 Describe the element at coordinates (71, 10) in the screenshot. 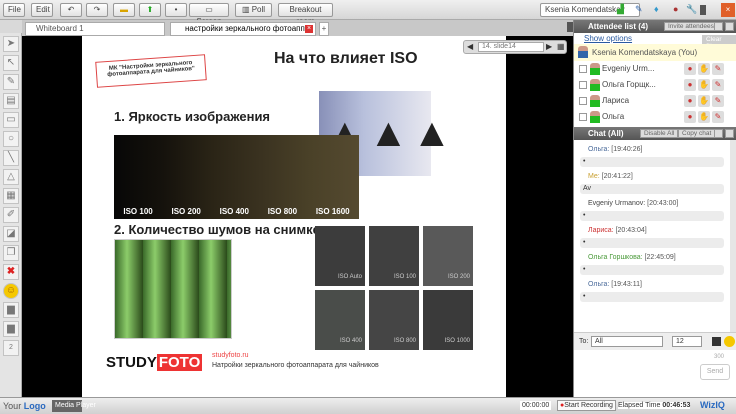

I see `undo-icon: ↶` at that location.